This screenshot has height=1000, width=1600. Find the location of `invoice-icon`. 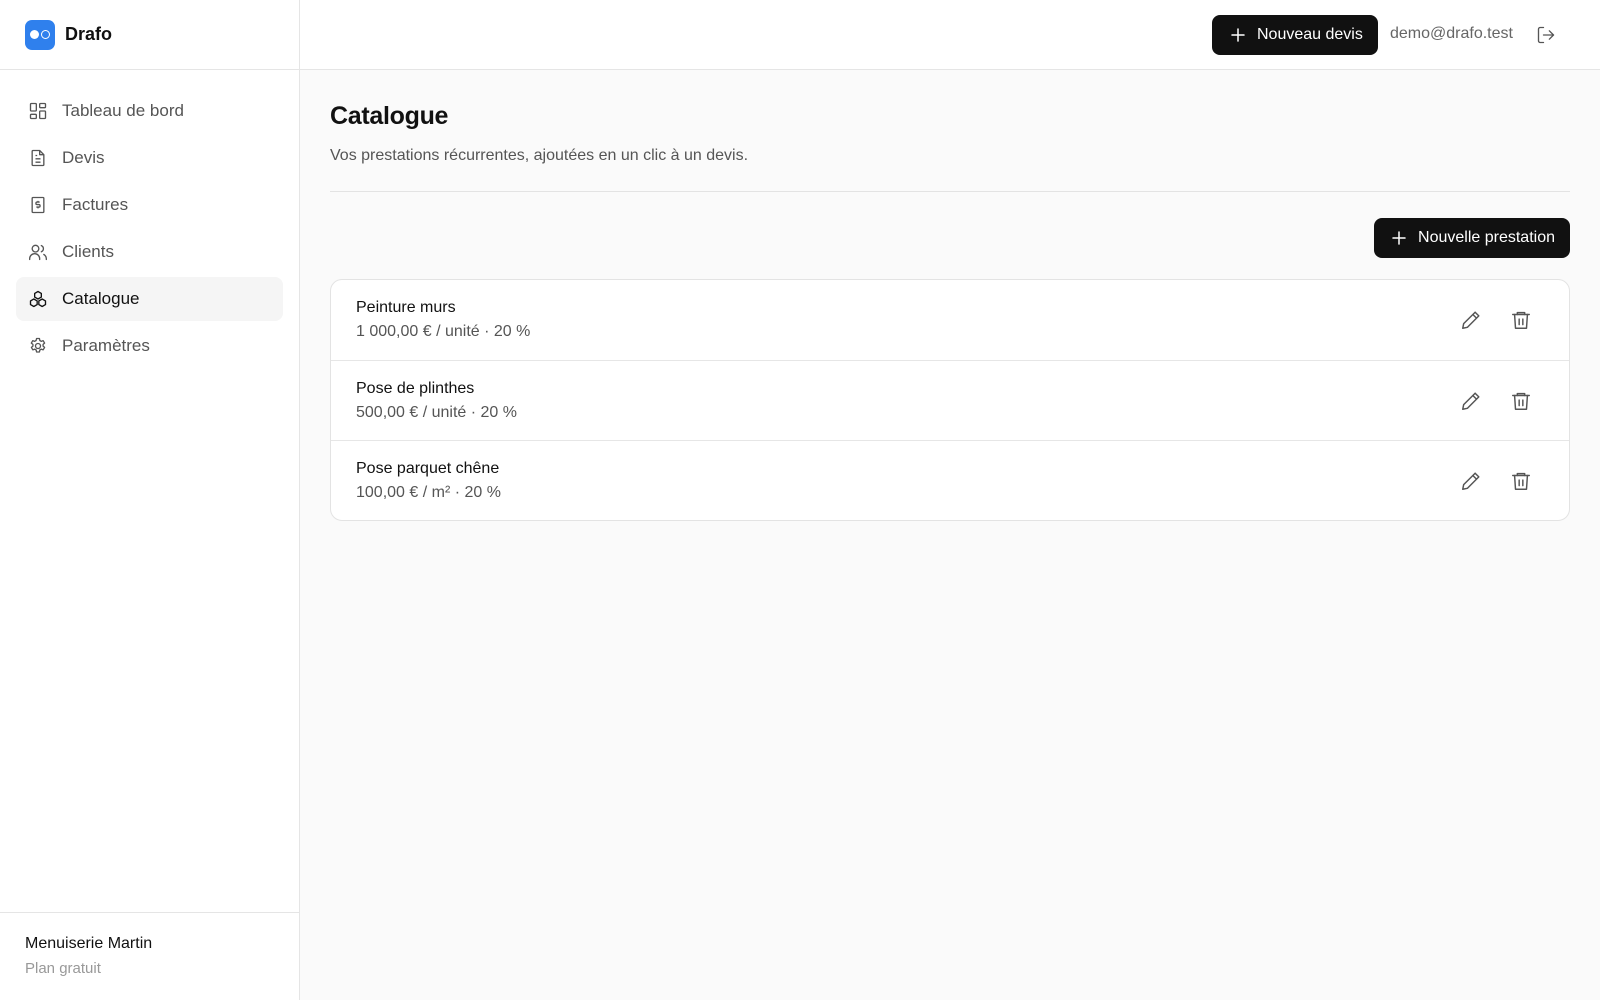

invoice-icon is located at coordinates (38, 205).